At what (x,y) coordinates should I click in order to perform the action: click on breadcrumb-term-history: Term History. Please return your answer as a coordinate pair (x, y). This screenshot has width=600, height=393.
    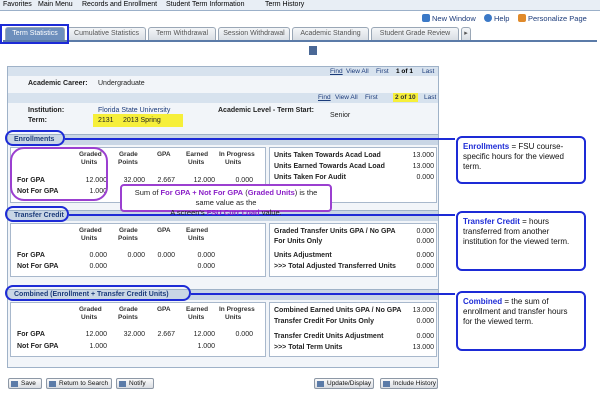
    Looking at the image, I should click on (284, 4).